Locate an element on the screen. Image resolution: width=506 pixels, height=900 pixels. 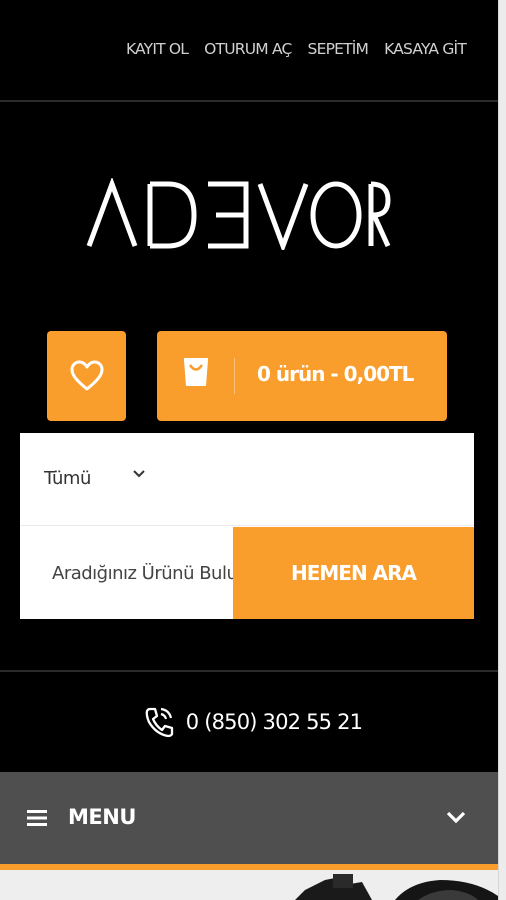
category-selected: Tümü is located at coordinates (67, 478).